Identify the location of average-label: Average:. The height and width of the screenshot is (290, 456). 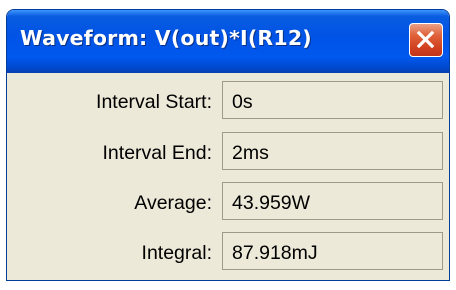
(173, 203).